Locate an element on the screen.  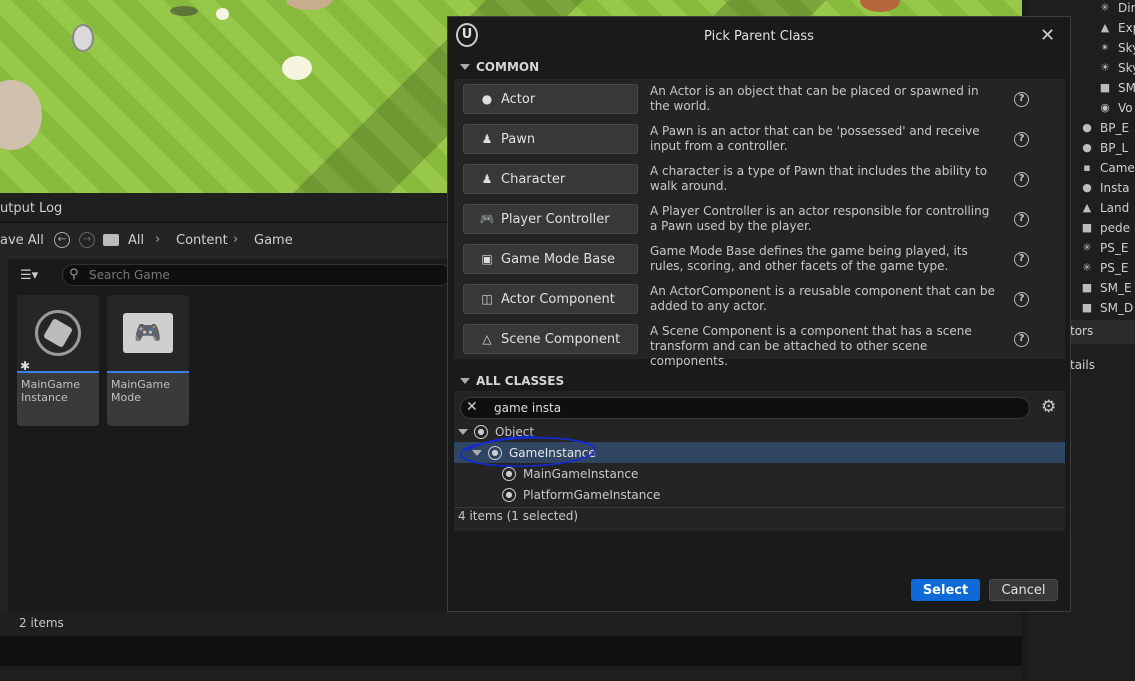
asset-tile-main-game-instance: ✱ MainGame Instance is located at coordinates (58, 360).